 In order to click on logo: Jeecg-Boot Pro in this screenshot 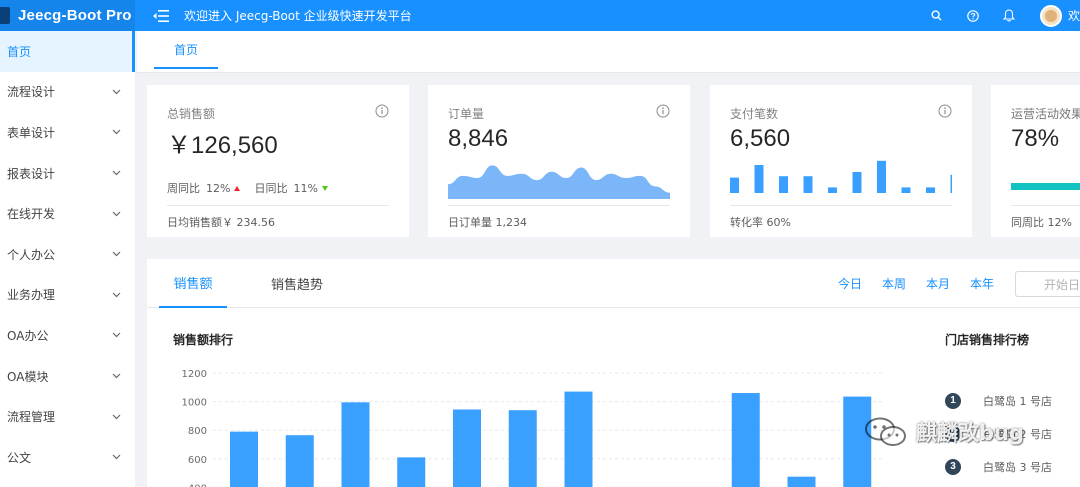, I will do `click(67, 15)`.